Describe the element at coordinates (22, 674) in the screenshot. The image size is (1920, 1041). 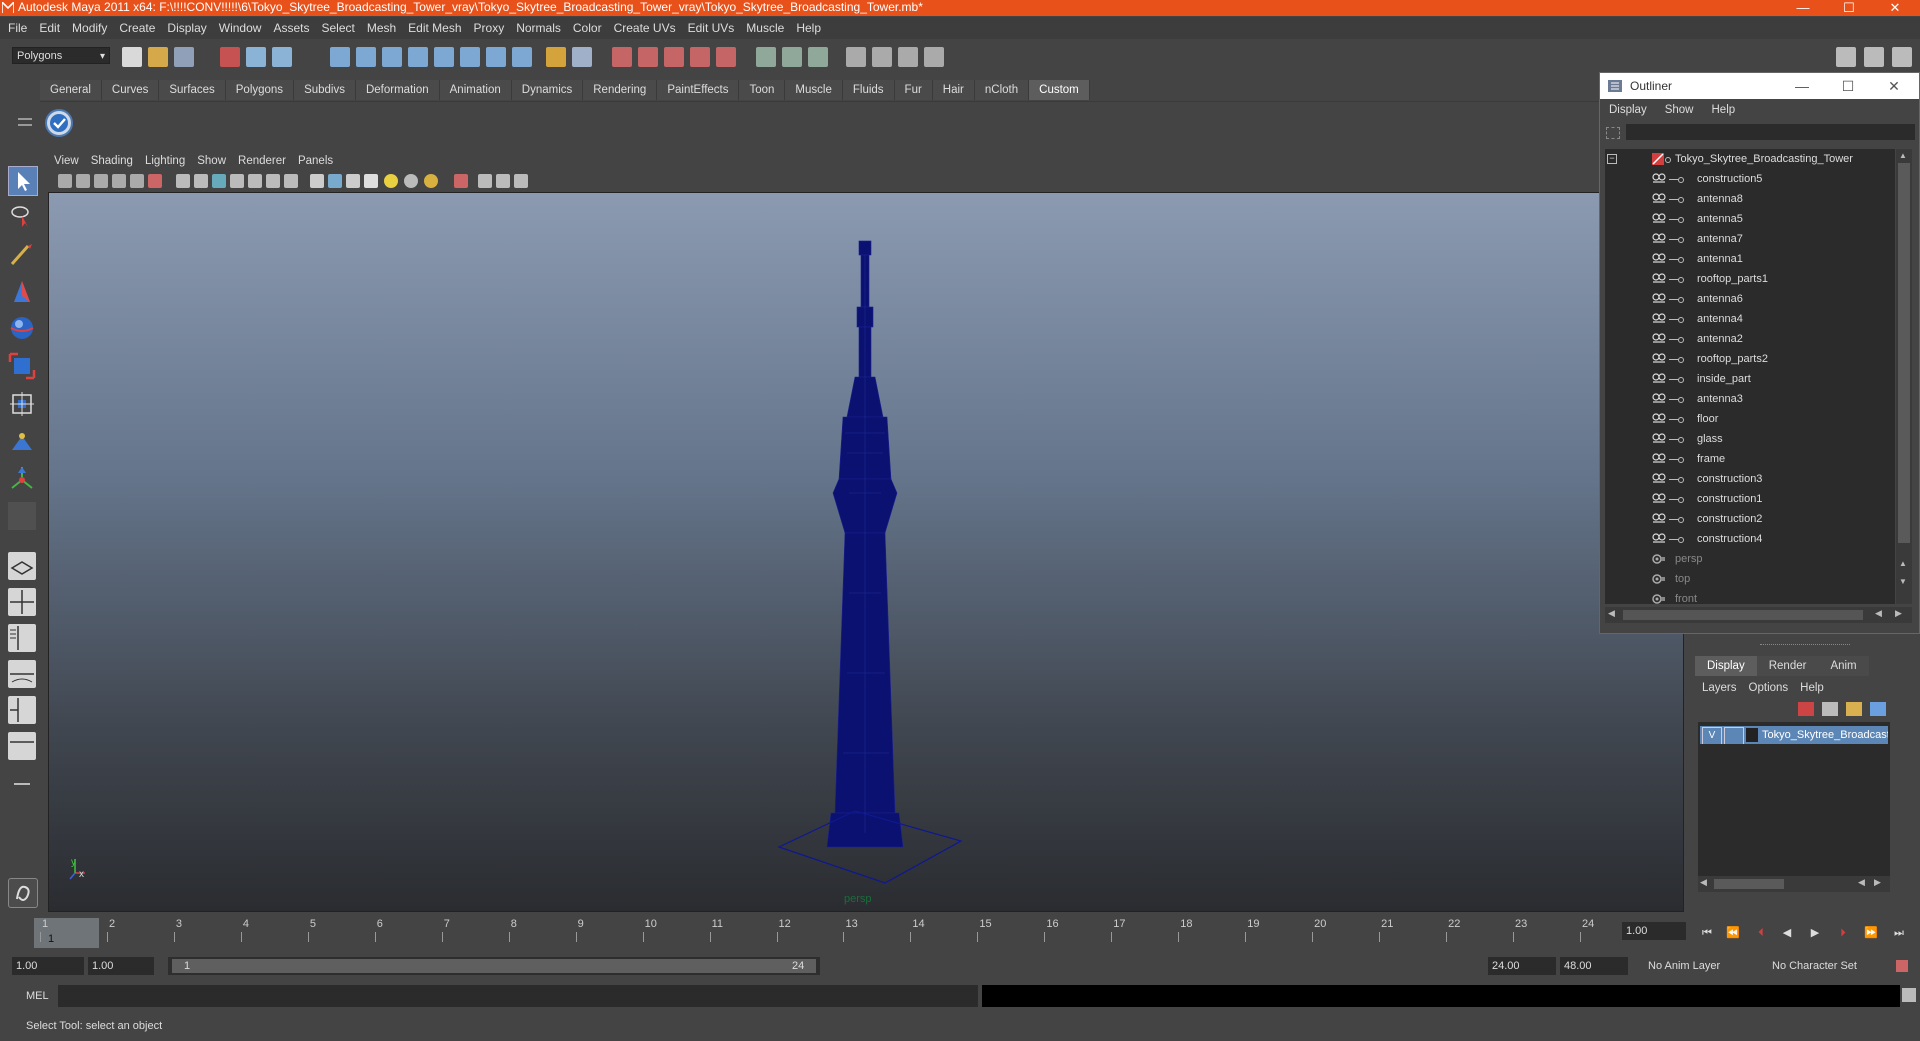
I see `persp-graph-layout-icon` at that location.